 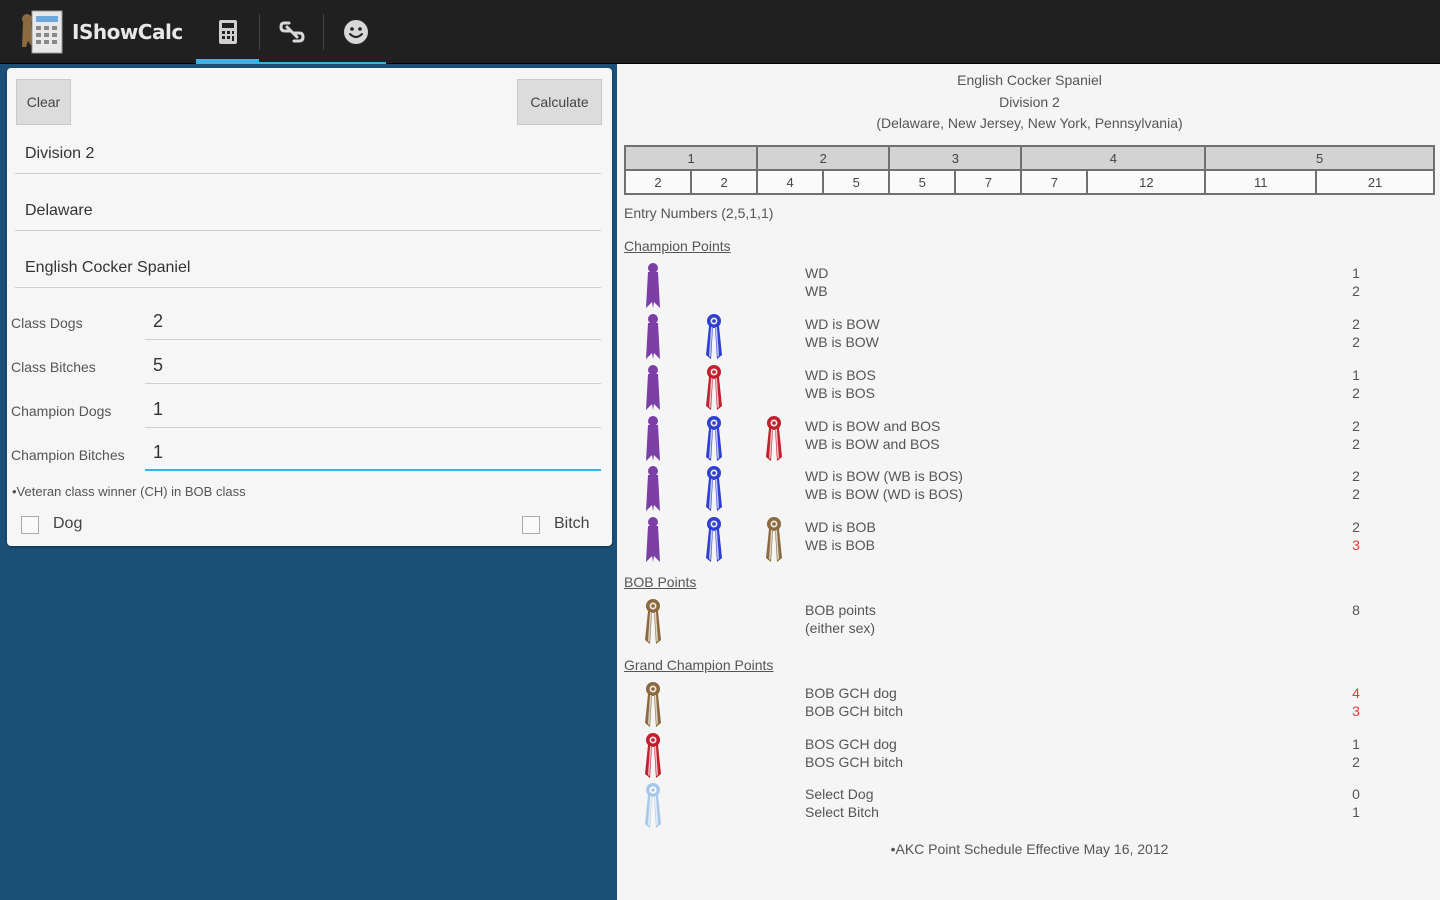 I want to click on champion-row-points-2: 3, so click(x=1356, y=545).